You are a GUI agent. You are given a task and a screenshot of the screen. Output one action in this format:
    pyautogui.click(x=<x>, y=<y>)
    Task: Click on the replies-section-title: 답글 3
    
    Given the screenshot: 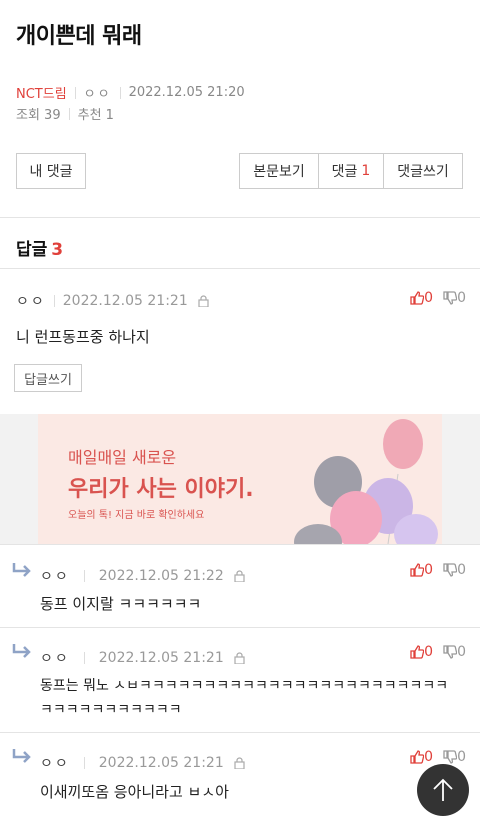 What is the action you would take?
    pyautogui.click(x=39, y=247)
    